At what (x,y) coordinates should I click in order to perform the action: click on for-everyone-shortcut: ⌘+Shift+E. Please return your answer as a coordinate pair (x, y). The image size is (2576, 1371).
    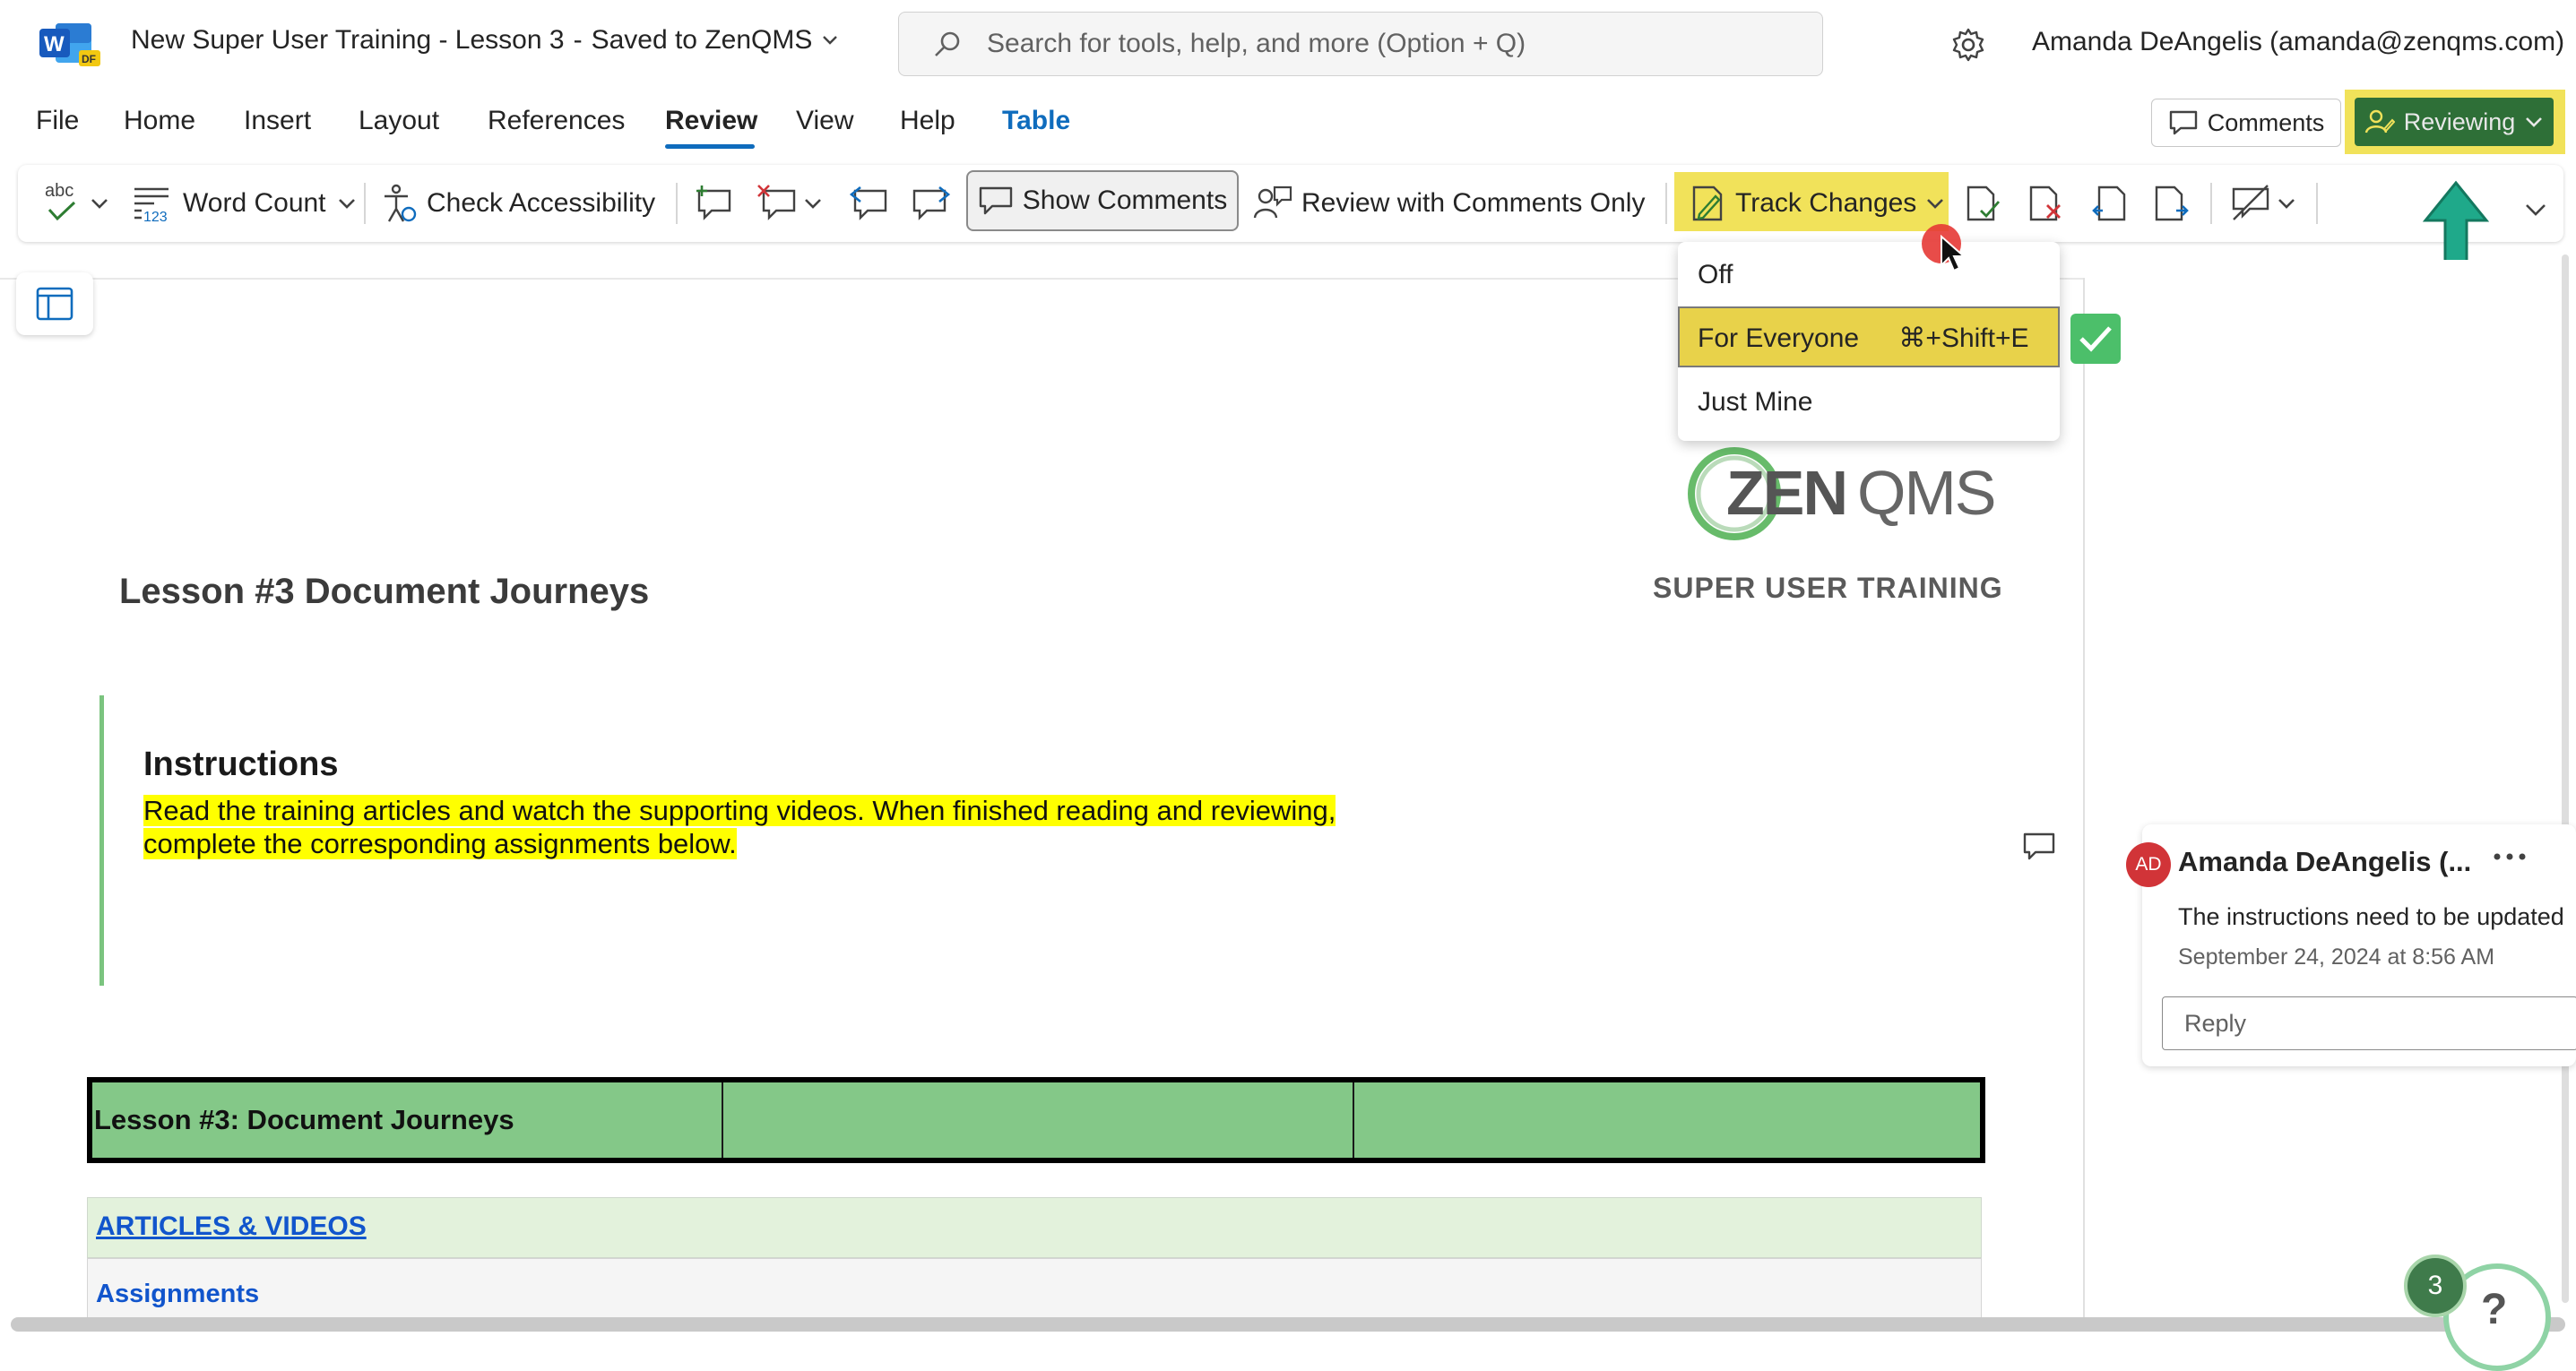
    Looking at the image, I should click on (1963, 338).